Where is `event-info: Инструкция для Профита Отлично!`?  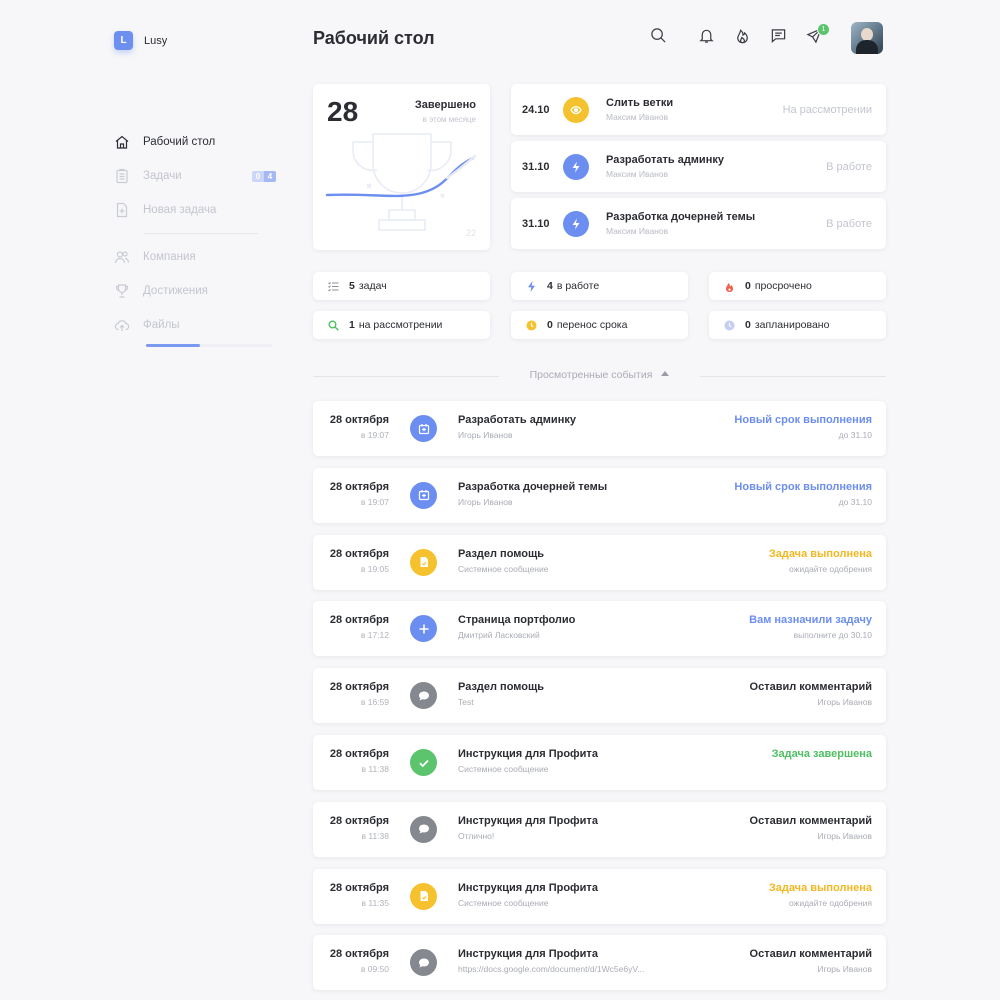
event-info: Инструкция для Профита Отлично! is located at coordinates (528, 828).